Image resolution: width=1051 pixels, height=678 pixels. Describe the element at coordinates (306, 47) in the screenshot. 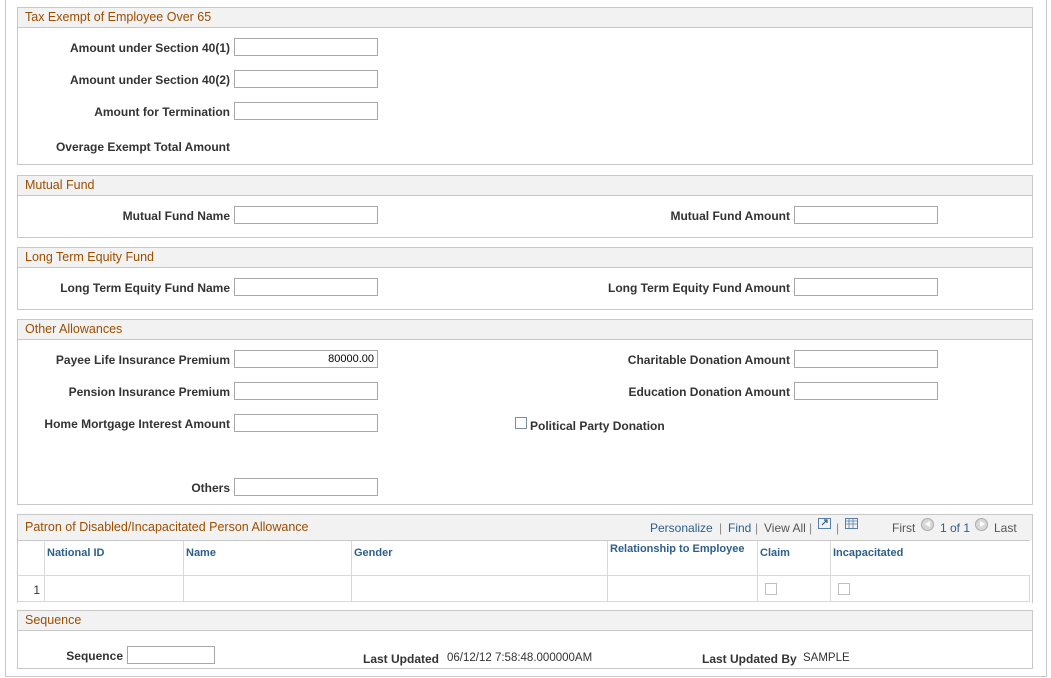

I see `sec40-1-input` at that location.